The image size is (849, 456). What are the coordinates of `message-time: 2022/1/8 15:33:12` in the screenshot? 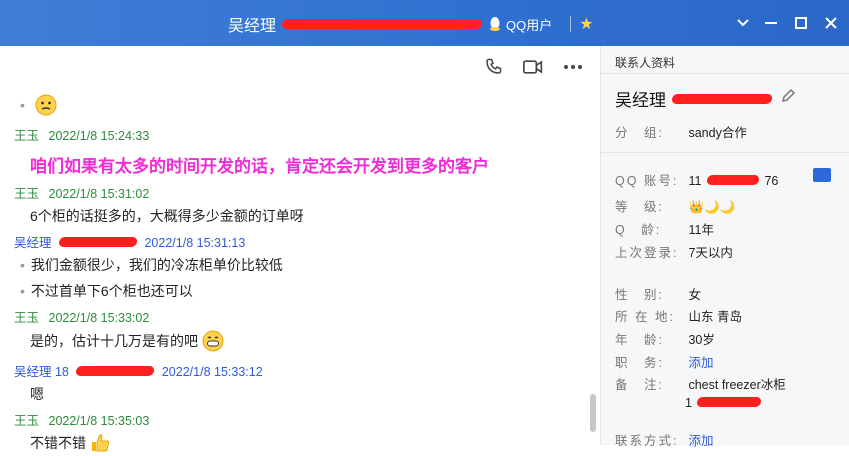 It's located at (212, 372).